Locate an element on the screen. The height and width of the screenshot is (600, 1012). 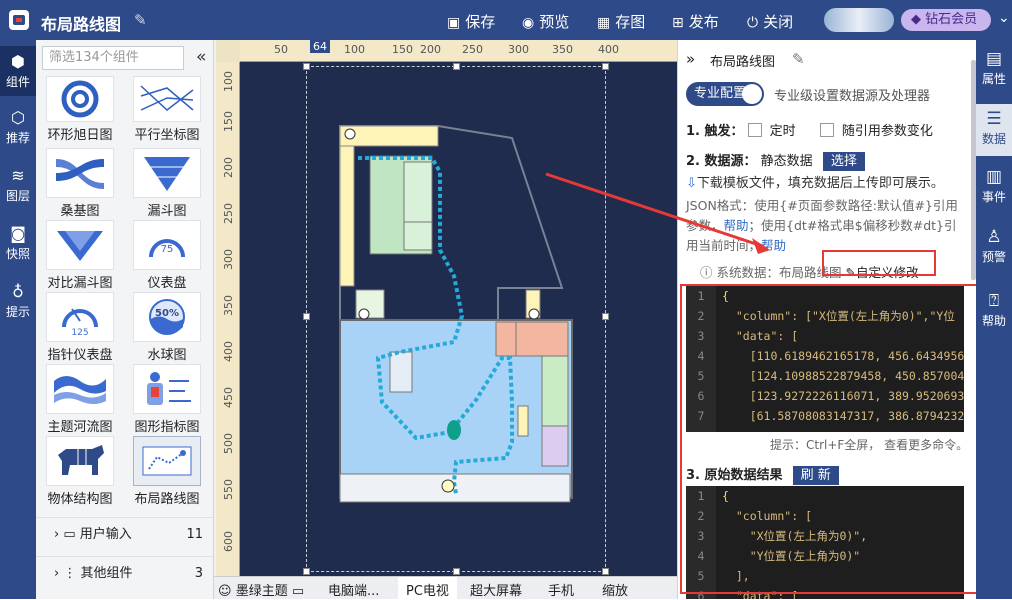
rail-components: ⬢ 组件 is located at coordinates (18, 71).